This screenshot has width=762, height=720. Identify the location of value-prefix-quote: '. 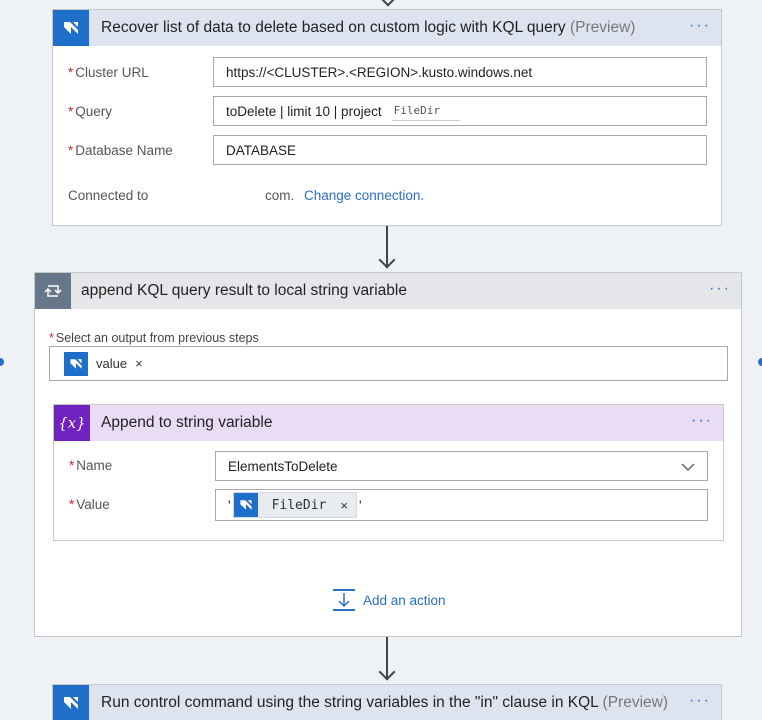
(229, 505).